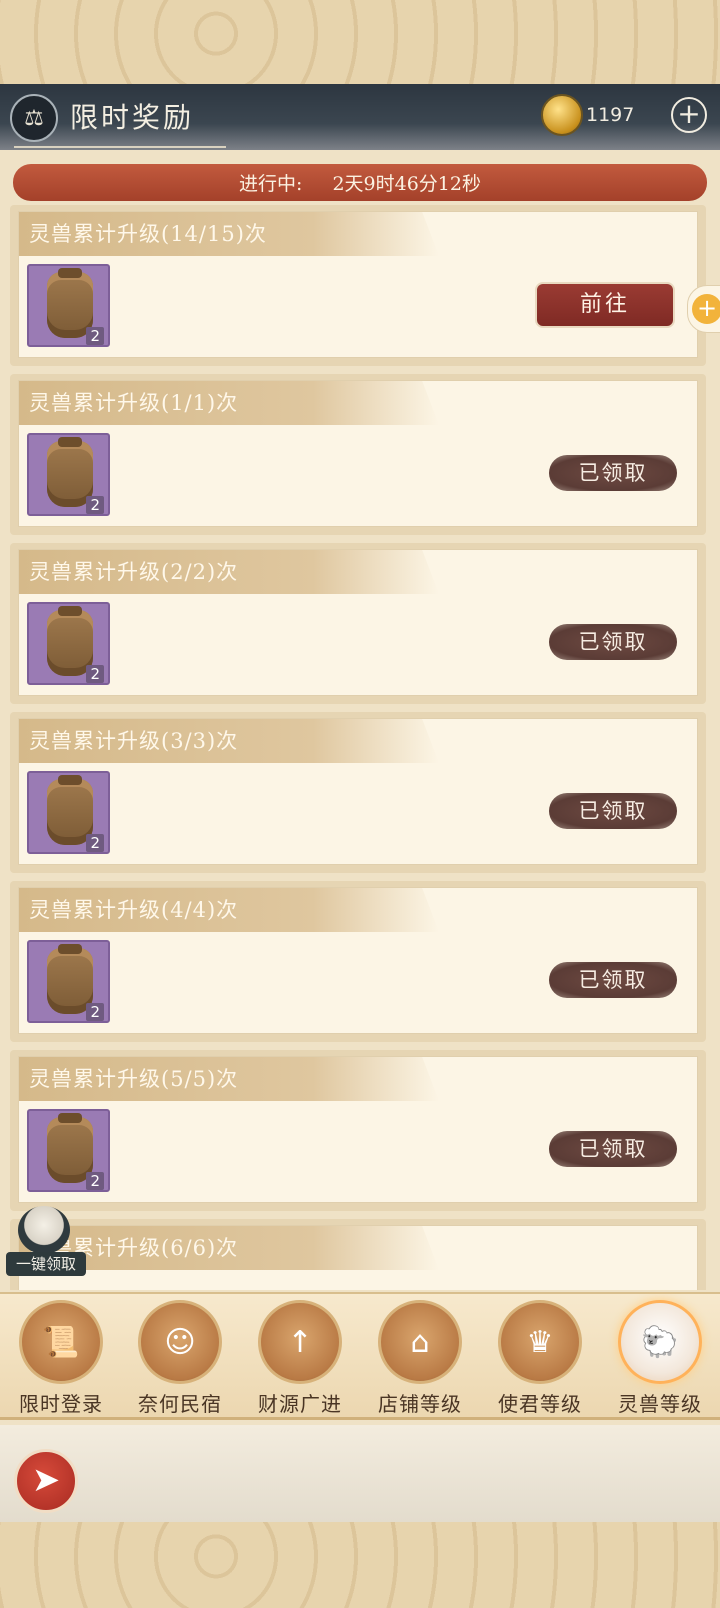 The width and height of the screenshot is (720, 1608). I want to click on side-expand-tab: +, so click(703, 309).